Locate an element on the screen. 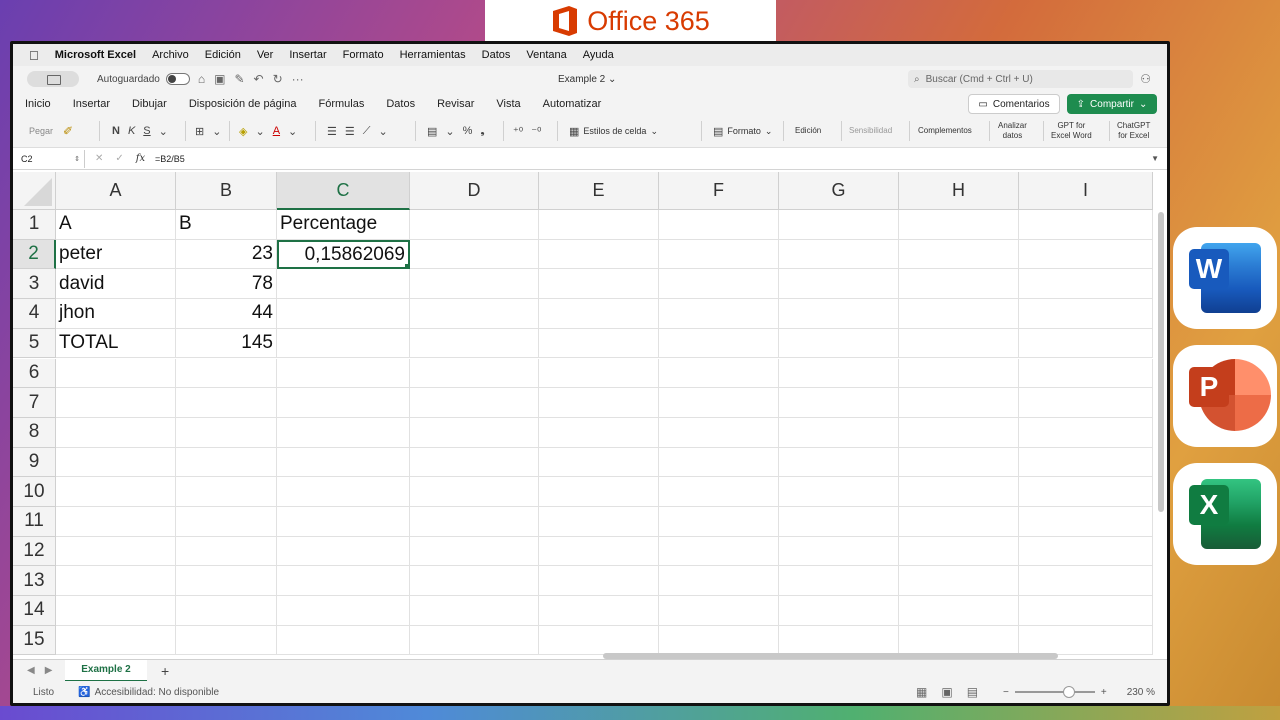 The width and height of the screenshot is (1280, 720). bold-button: N is located at coordinates (116, 131).